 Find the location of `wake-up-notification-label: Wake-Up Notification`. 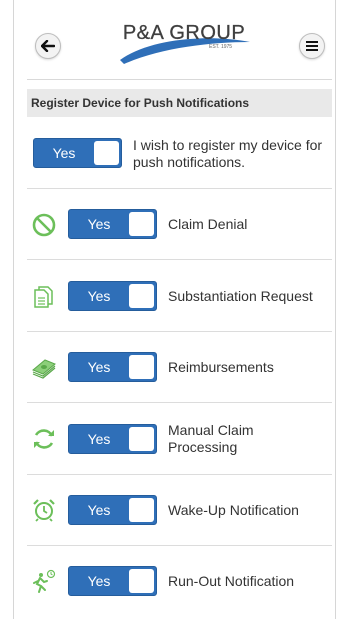

wake-up-notification-label: Wake-Up Notification is located at coordinates (233, 510).